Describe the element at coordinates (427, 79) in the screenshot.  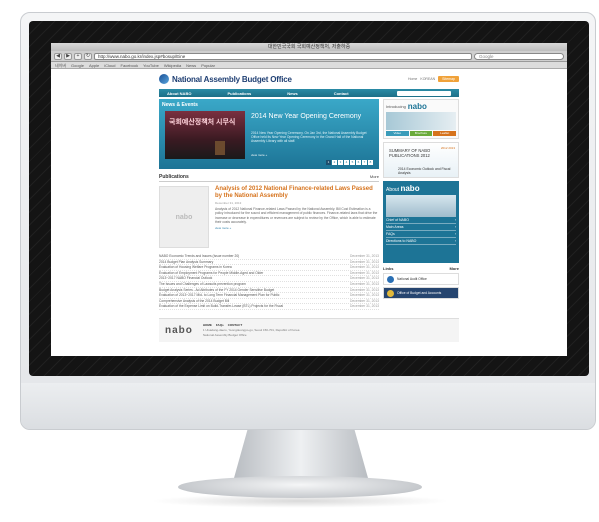
I see `korean-link: KOREAN` at that location.